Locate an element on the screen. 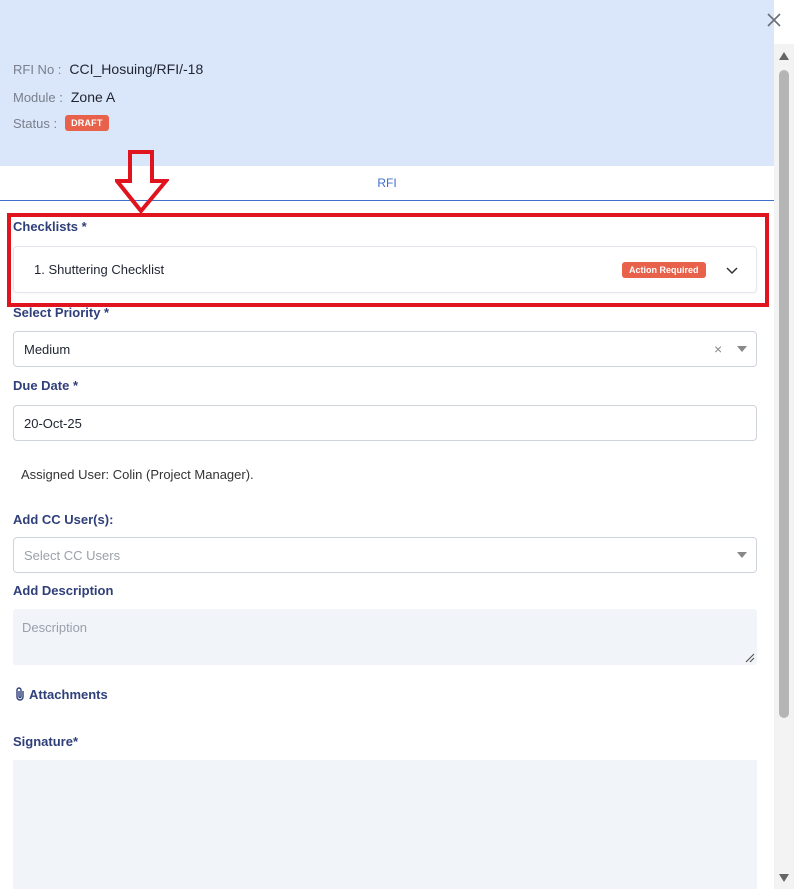 This screenshot has width=794, height=889. scroll-down-icon is located at coordinates (784, 878).